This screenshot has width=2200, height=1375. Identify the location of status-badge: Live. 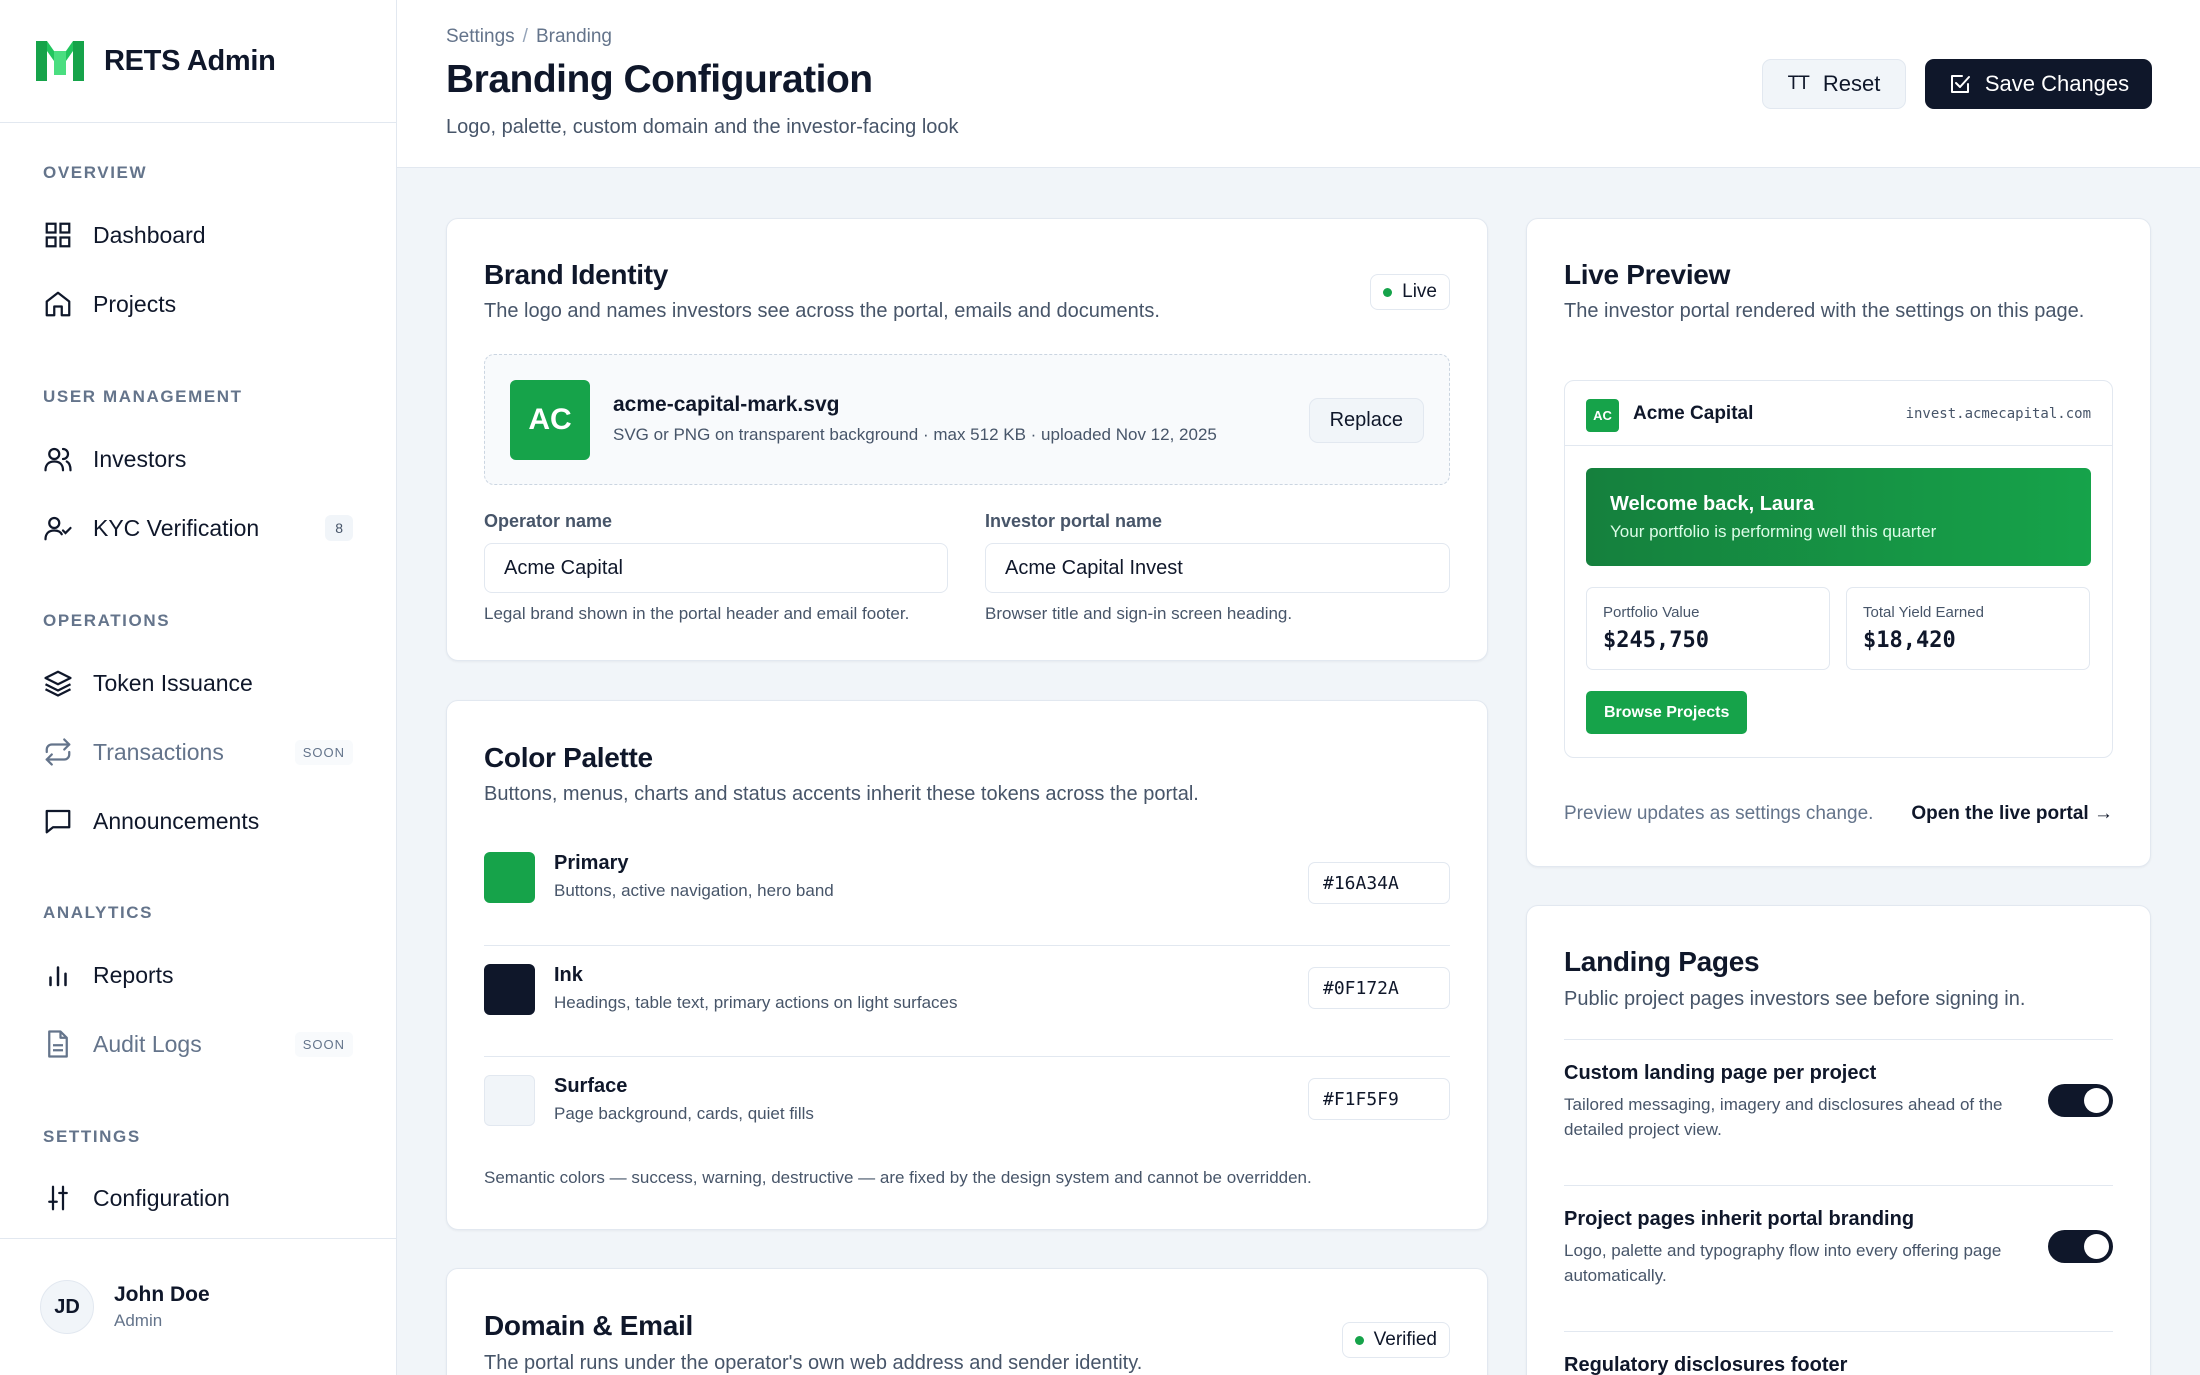
(1410, 292).